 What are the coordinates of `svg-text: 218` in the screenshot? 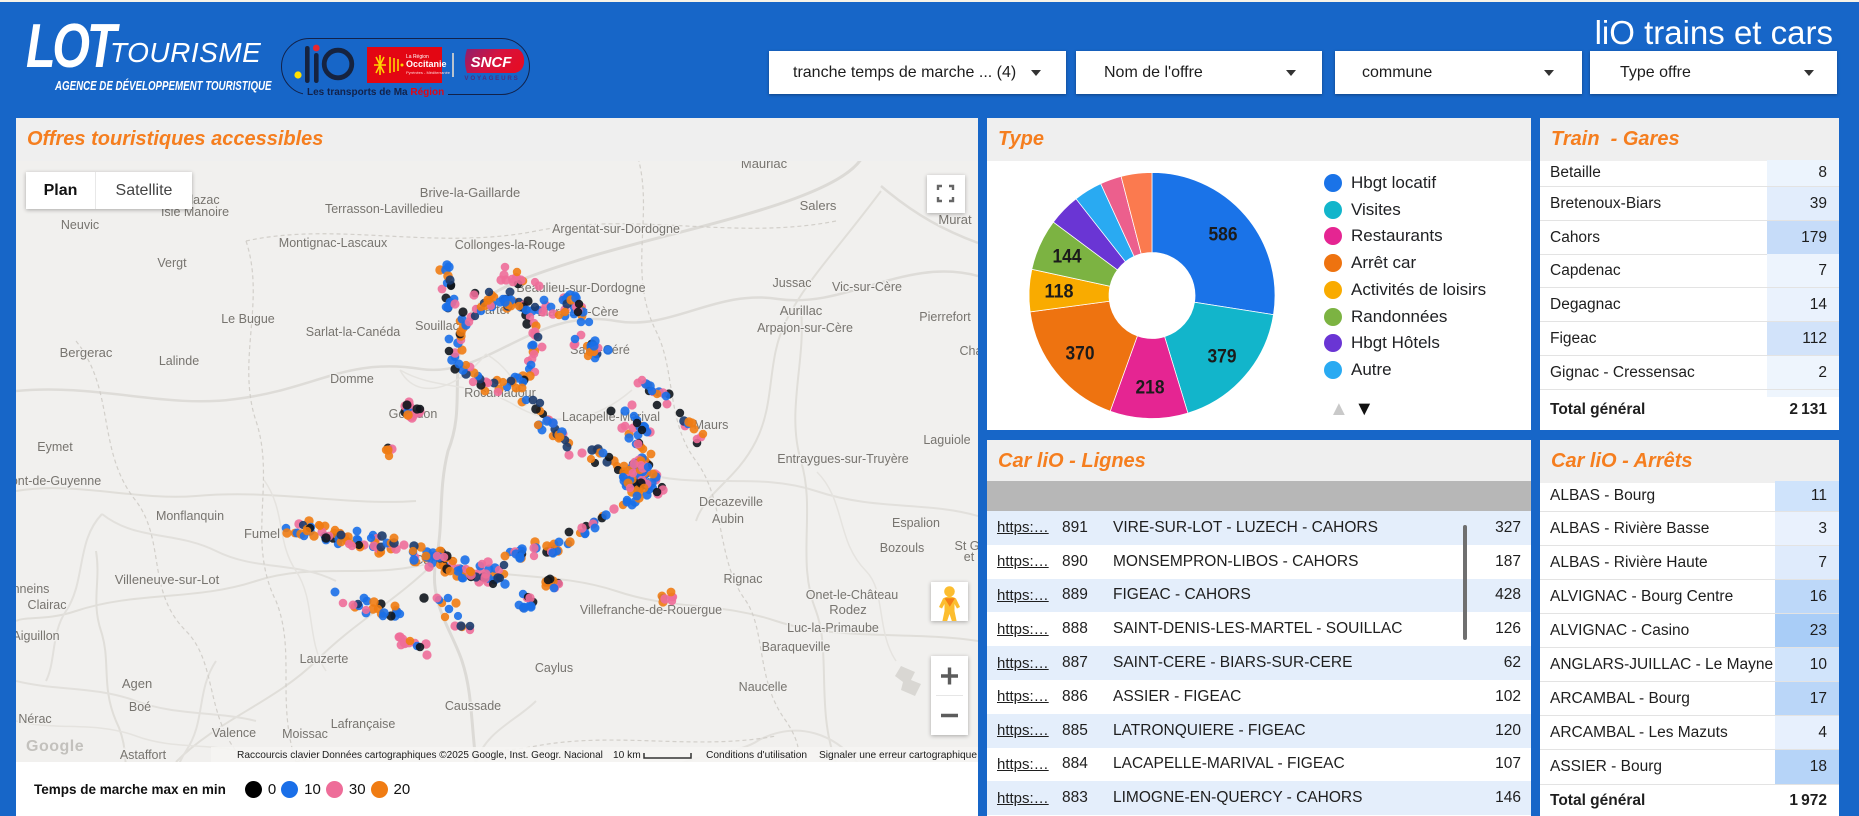 It's located at (1150, 388).